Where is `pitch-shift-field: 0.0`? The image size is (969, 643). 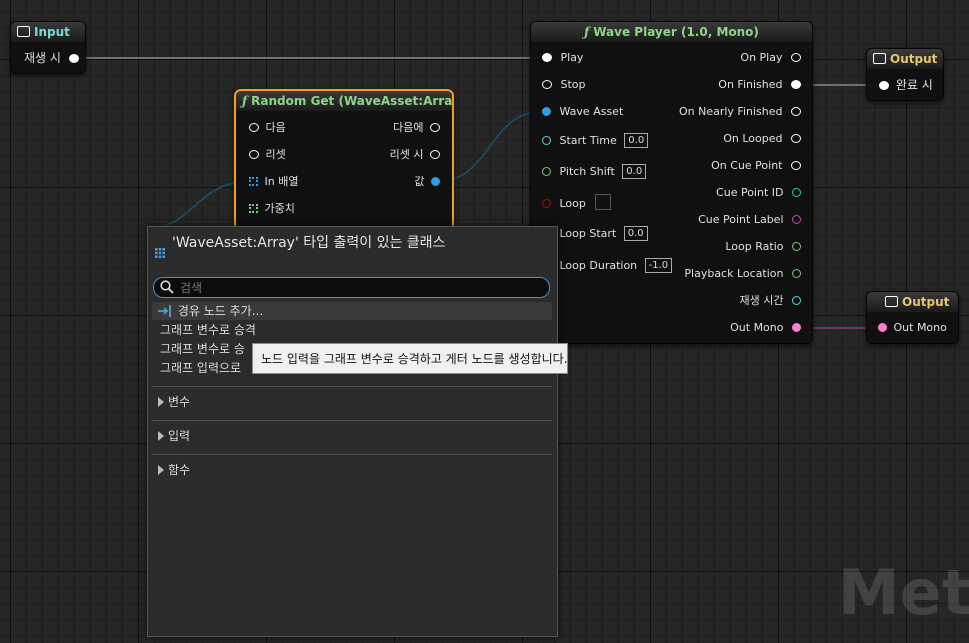 pitch-shift-field: 0.0 is located at coordinates (634, 171).